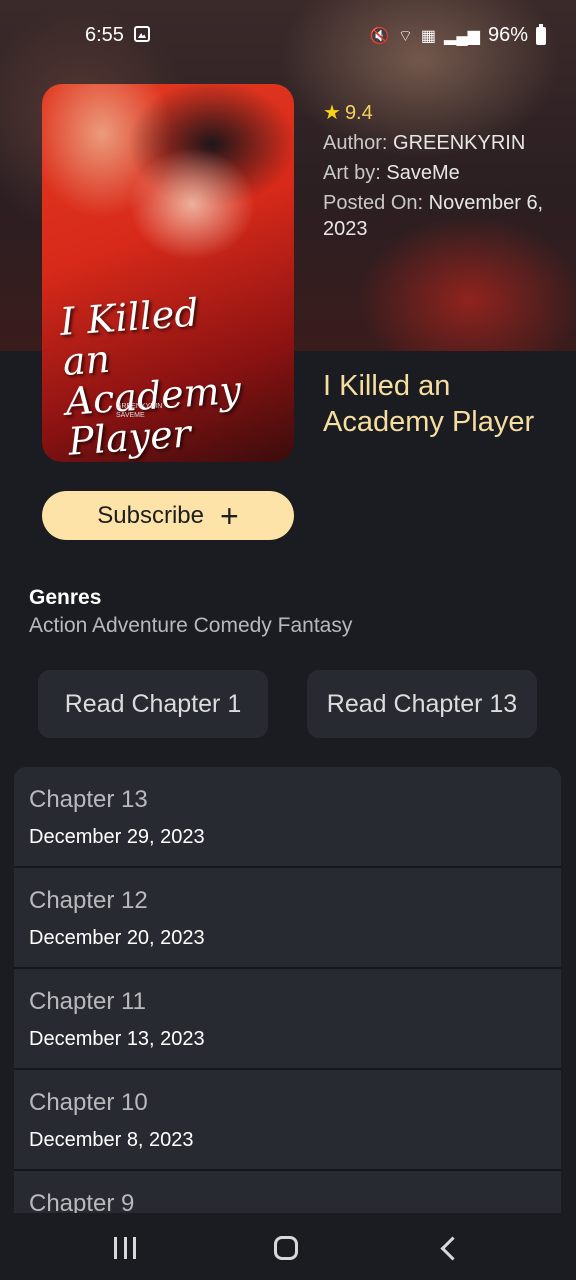 This screenshot has width=576, height=1280. What do you see at coordinates (87, 1001) in the screenshot?
I see `chapter-name: Chapter 11` at bounding box center [87, 1001].